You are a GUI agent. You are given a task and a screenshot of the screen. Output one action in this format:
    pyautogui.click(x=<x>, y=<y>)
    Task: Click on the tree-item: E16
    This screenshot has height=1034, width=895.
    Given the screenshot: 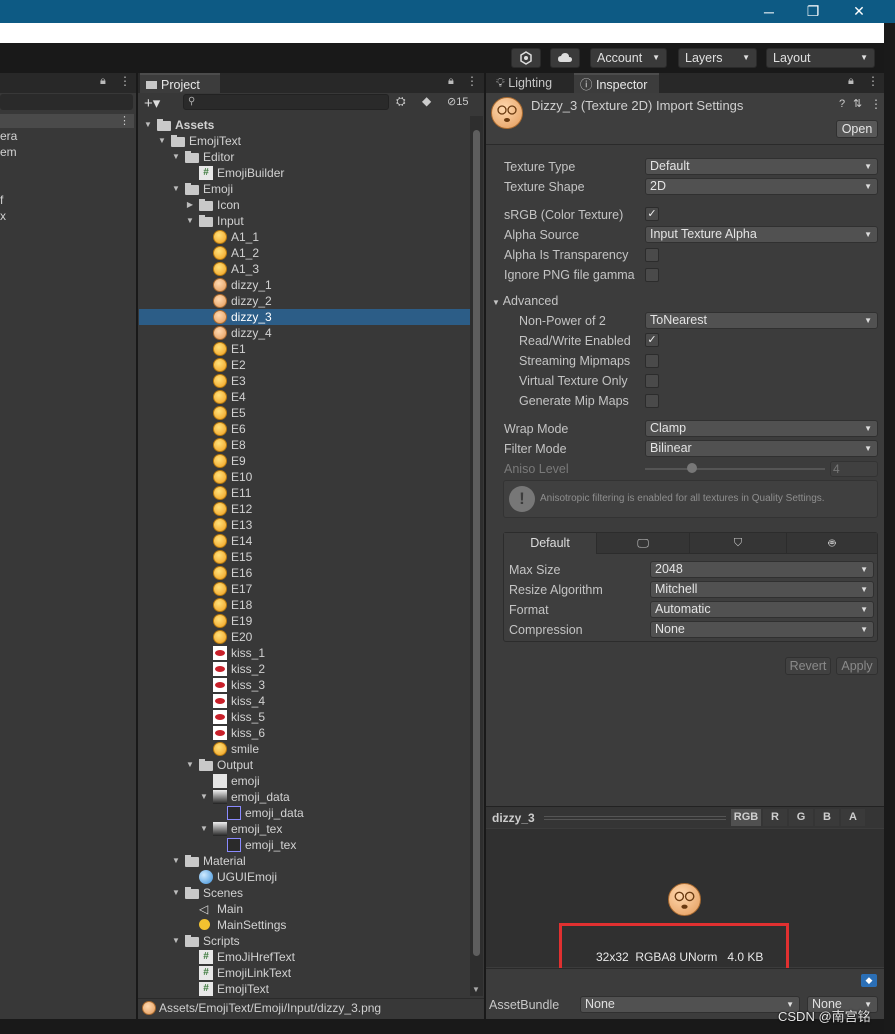 What is the action you would take?
    pyautogui.click(x=304, y=573)
    